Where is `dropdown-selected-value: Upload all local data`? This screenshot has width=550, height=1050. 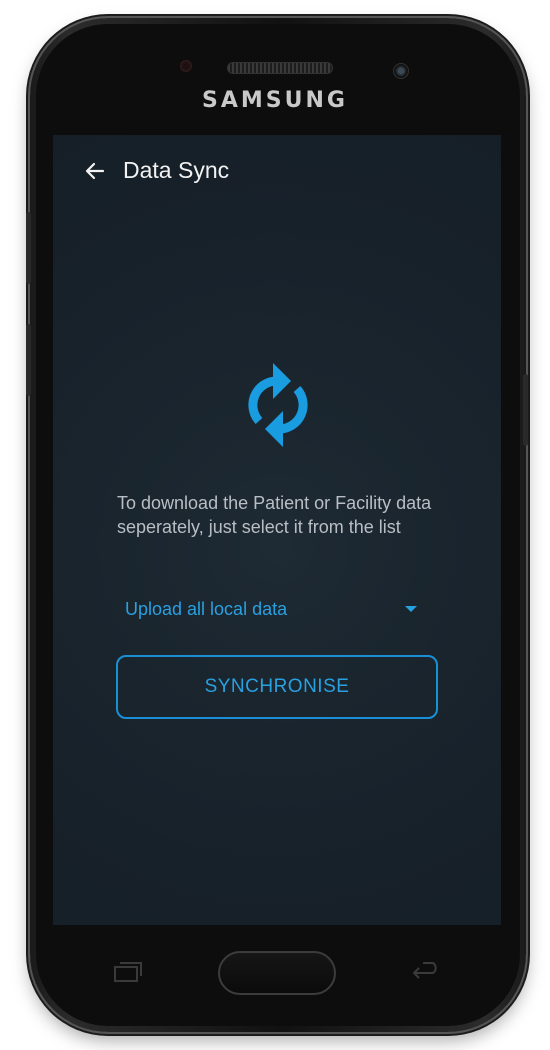 dropdown-selected-value: Upload all local data is located at coordinates (206, 609).